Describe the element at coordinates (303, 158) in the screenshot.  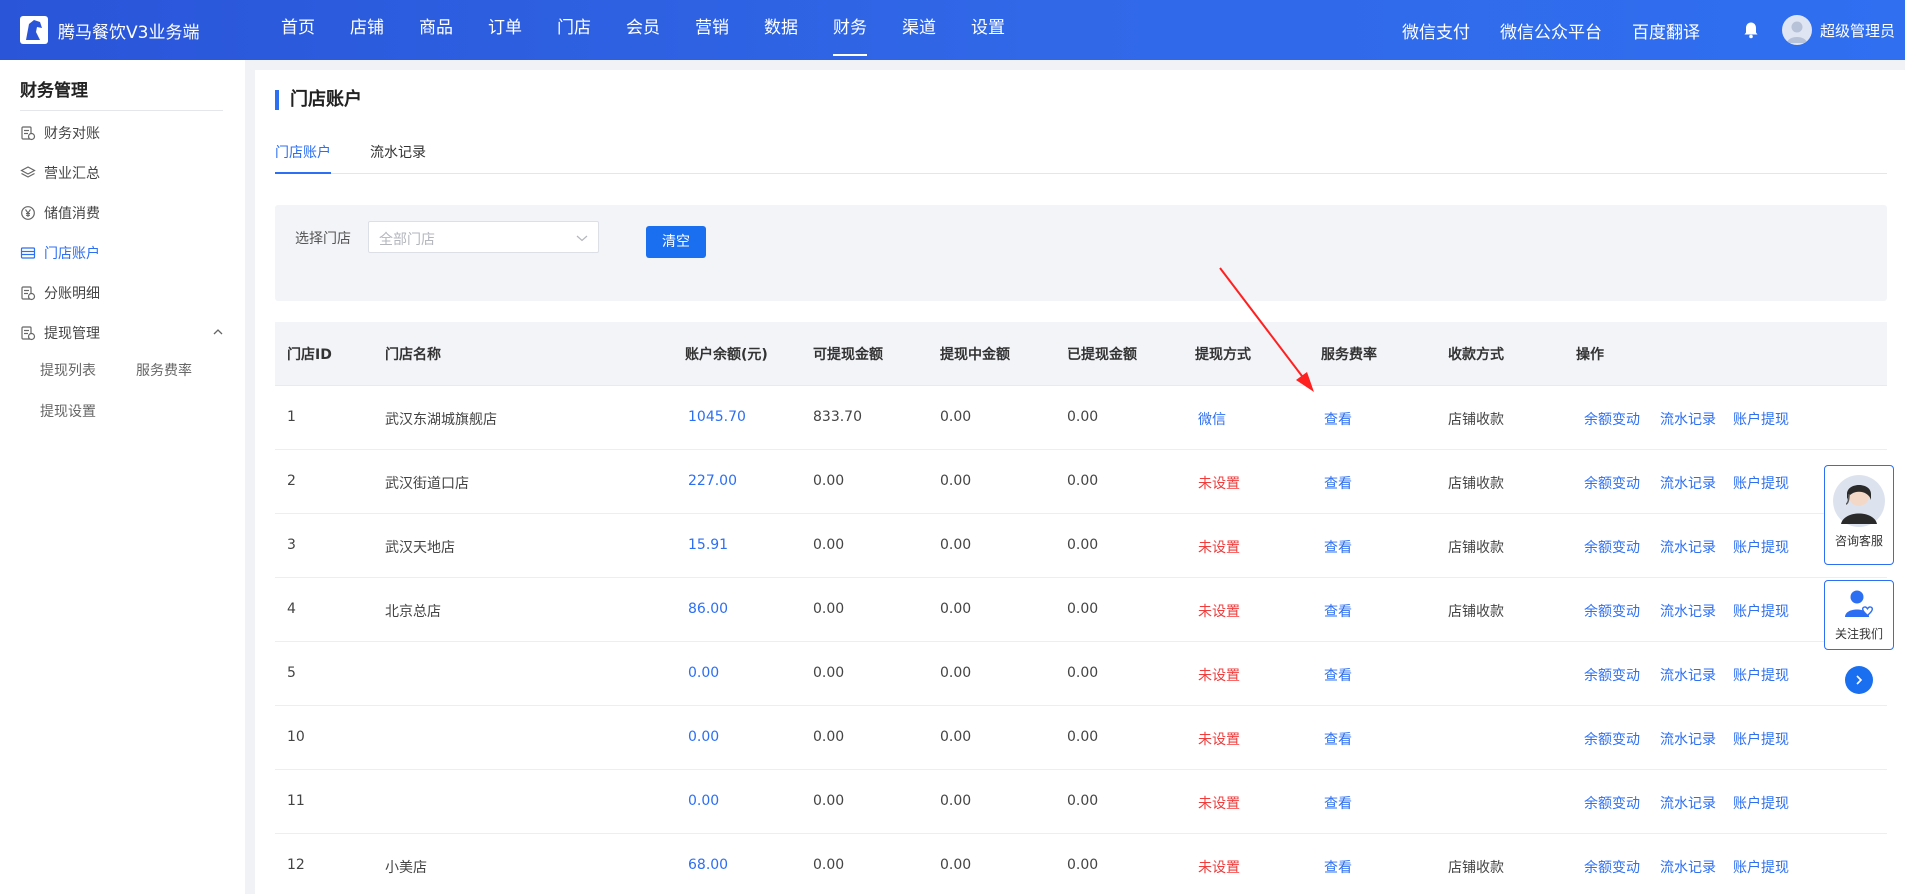
I see `tab-store-account: 门店账户` at that location.